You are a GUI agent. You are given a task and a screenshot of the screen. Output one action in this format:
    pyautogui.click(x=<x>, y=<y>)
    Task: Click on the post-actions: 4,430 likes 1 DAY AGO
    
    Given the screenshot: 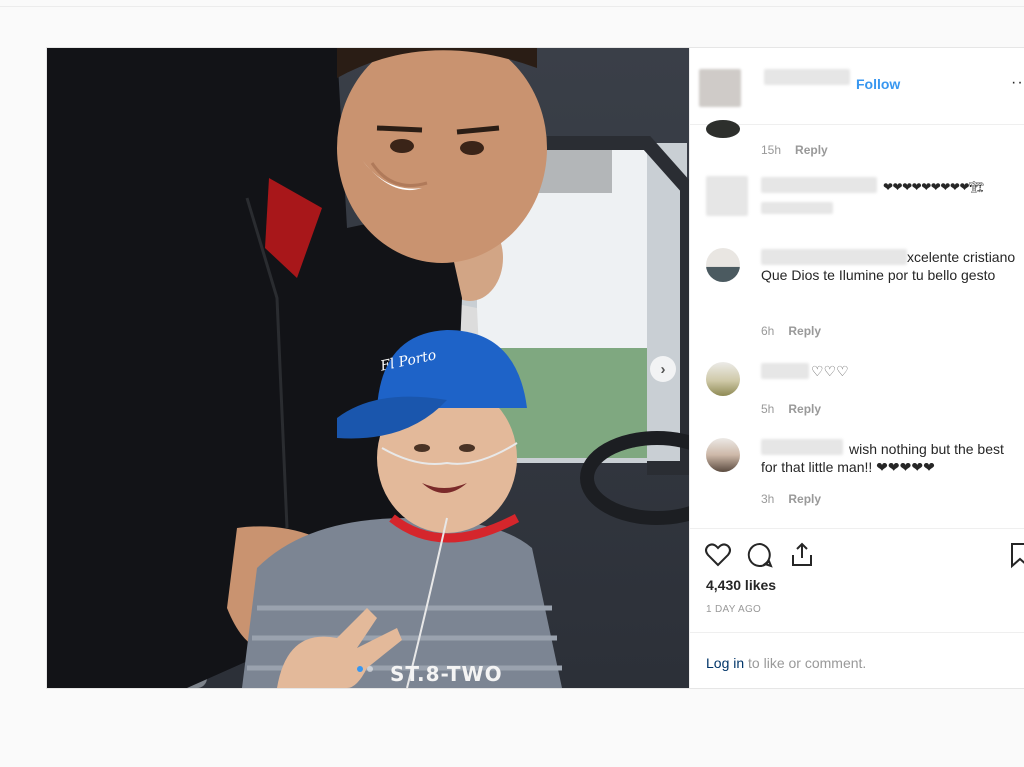 What is the action you would take?
    pyautogui.click(x=857, y=580)
    